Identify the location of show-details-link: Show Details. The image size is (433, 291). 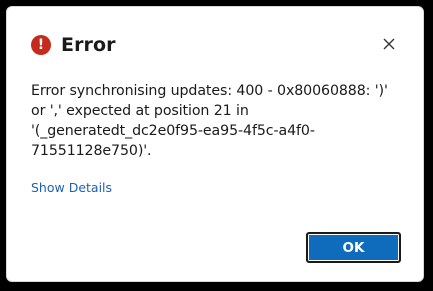
(71, 187).